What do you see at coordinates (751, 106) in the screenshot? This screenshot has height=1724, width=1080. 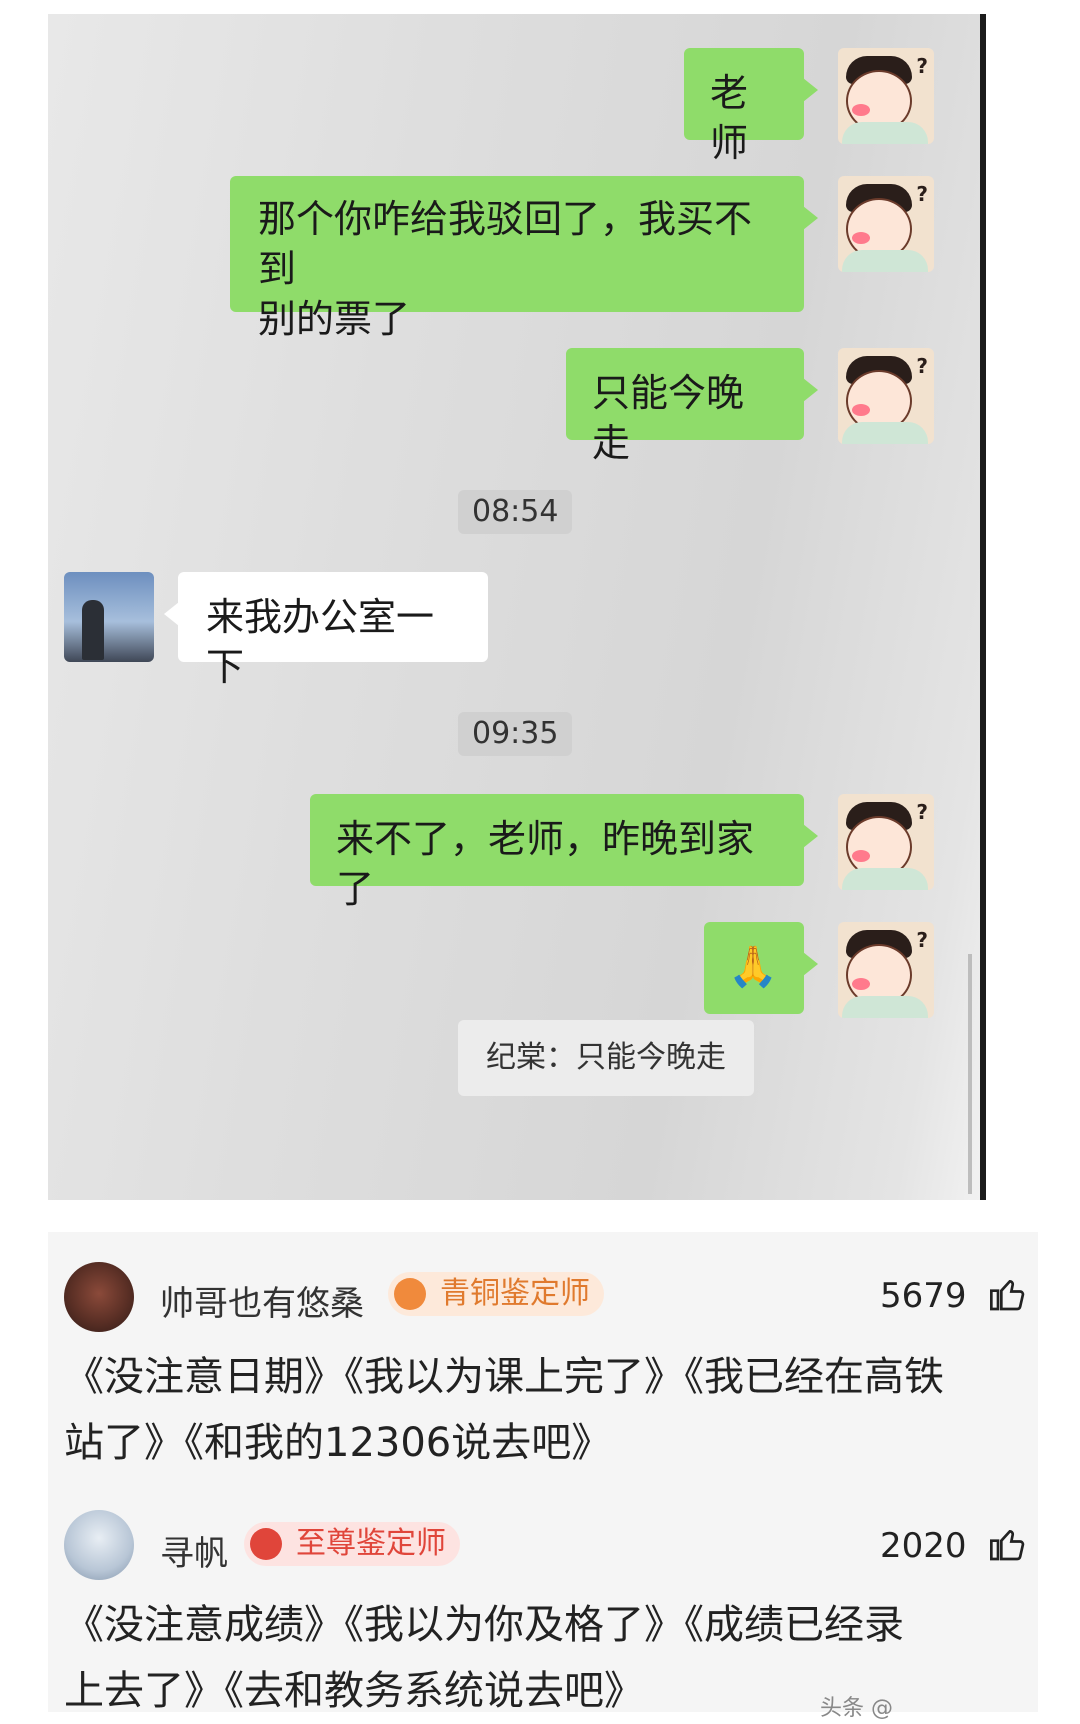 I see `chat-bubble-sent: 老师` at bounding box center [751, 106].